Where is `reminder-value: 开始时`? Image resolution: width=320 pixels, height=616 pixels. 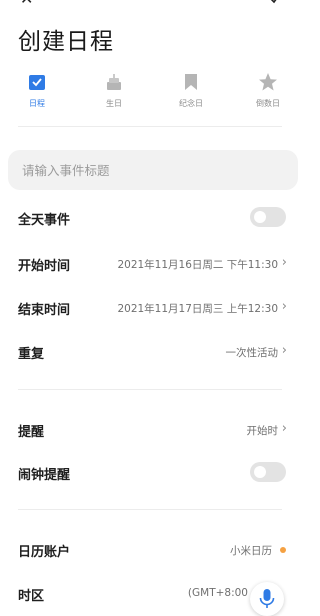 reminder-value: 开始时 is located at coordinates (262, 431).